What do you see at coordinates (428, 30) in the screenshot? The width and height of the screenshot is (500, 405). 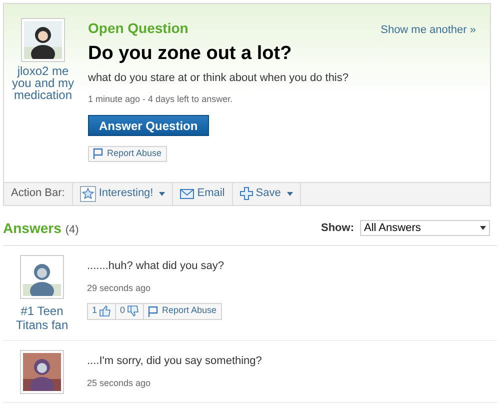 I see `show-another-link: Show me another »` at bounding box center [428, 30].